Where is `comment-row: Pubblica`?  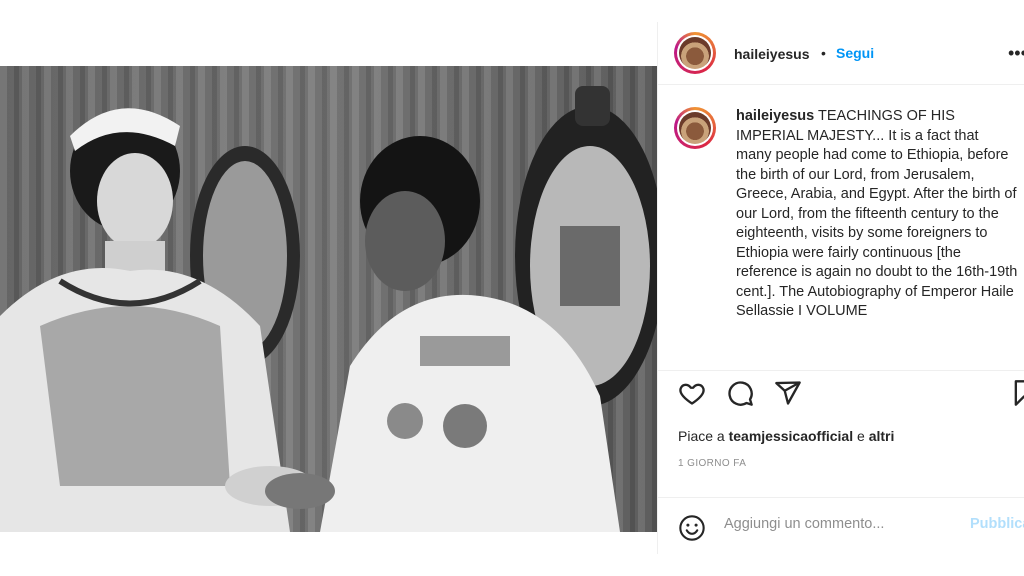
comment-row: Pubblica is located at coordinates (841, 526).